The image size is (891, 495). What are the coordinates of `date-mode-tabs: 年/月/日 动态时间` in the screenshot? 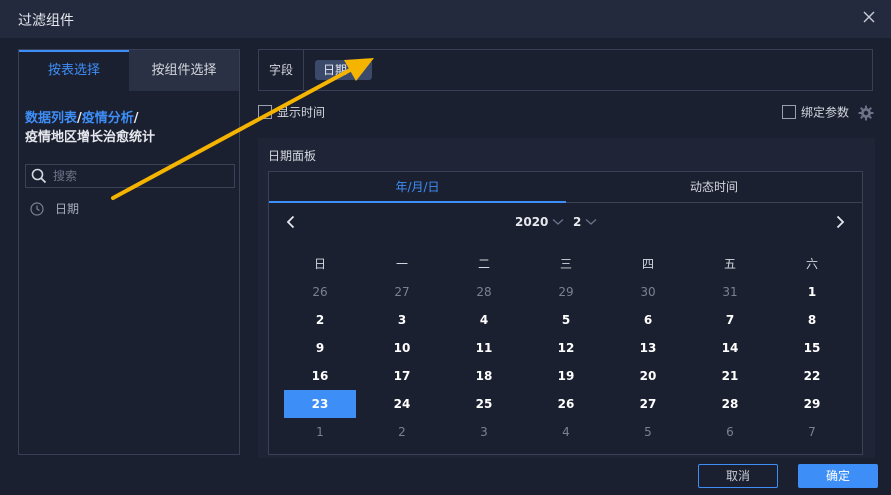 It's located at (565, 187).